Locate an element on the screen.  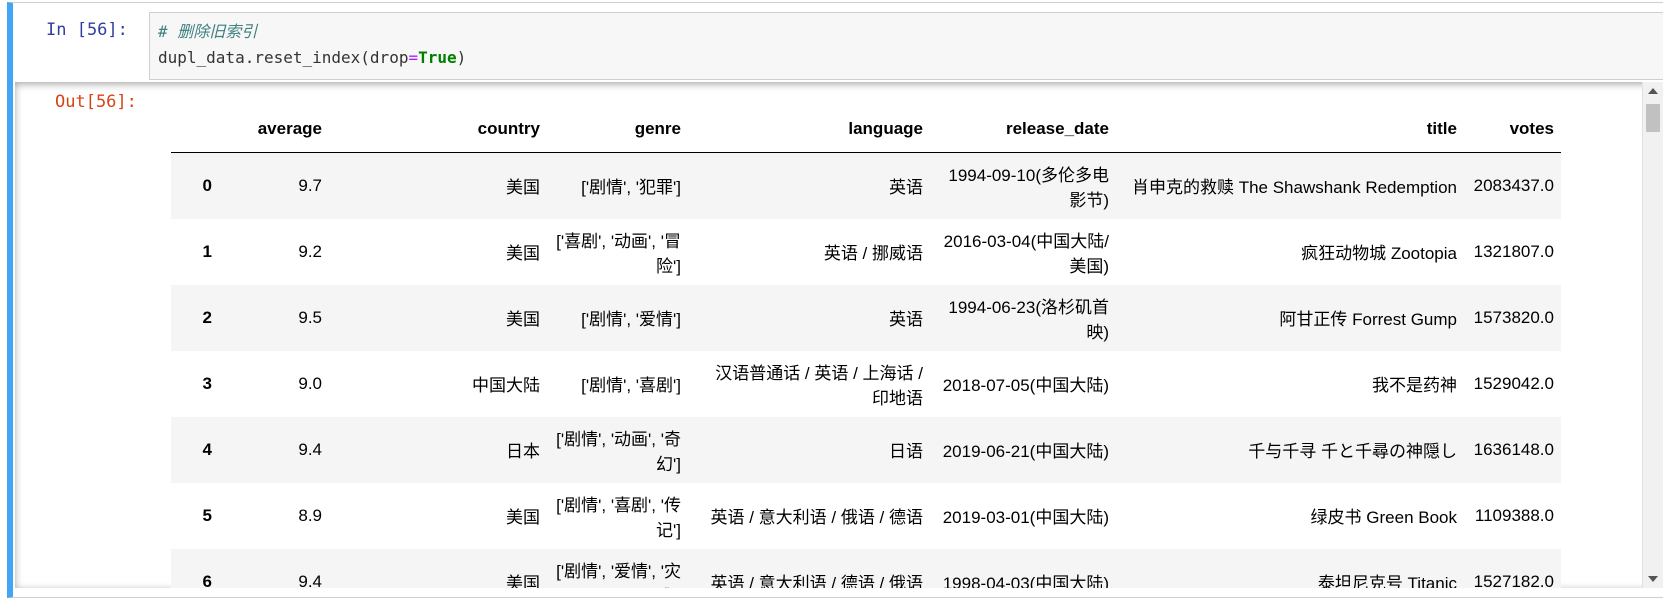
output-scrollbar is located at coordinates (1652, 335).